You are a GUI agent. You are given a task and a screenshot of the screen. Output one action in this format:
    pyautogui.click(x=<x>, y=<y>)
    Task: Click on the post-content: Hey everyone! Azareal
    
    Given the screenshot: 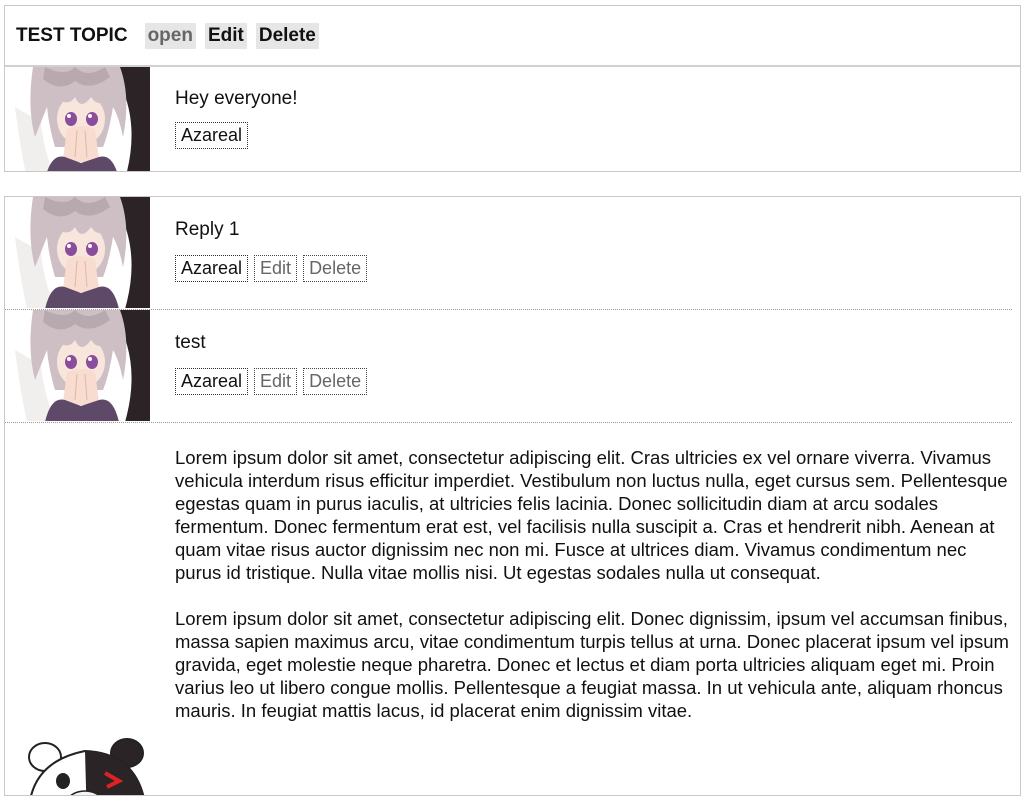 What is the action you would take?
    pyautogui.click(x=593, y=118)
    